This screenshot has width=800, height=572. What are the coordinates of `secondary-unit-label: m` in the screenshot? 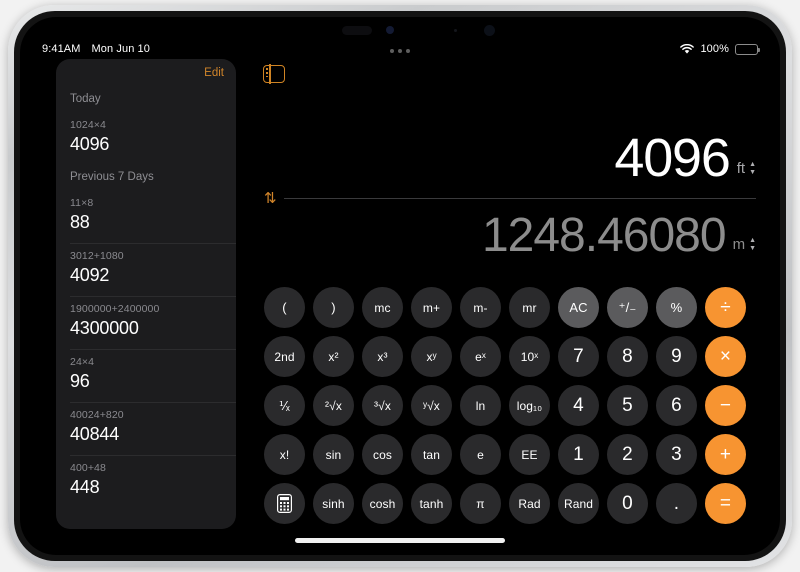 It's located at (739, 244).